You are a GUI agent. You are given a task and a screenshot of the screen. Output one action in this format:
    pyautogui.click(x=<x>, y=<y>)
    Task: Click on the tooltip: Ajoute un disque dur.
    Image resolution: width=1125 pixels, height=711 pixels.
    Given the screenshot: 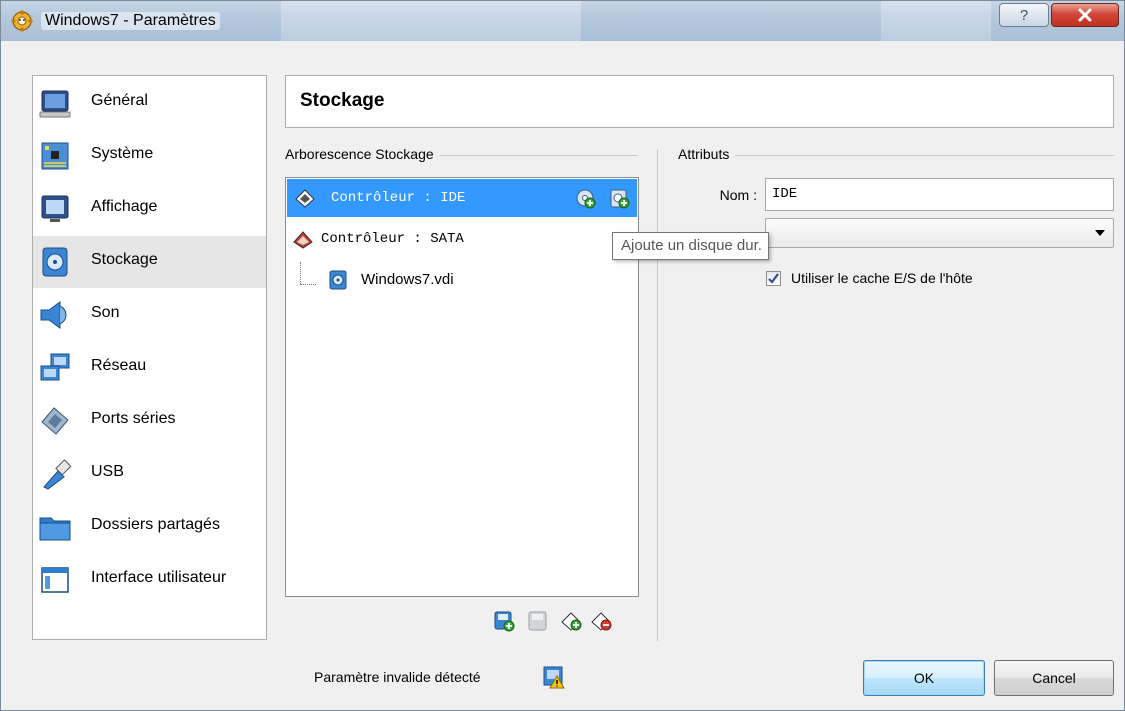 What is the action you would take?
    pyautogui.click(x=690, y=246)
    